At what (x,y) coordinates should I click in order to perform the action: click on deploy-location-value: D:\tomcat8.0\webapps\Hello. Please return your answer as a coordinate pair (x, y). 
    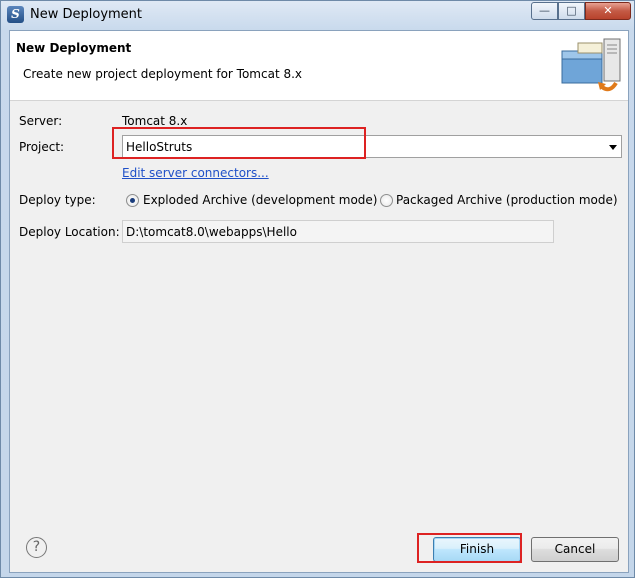
    Looking at the image, I should click on (211, 232).